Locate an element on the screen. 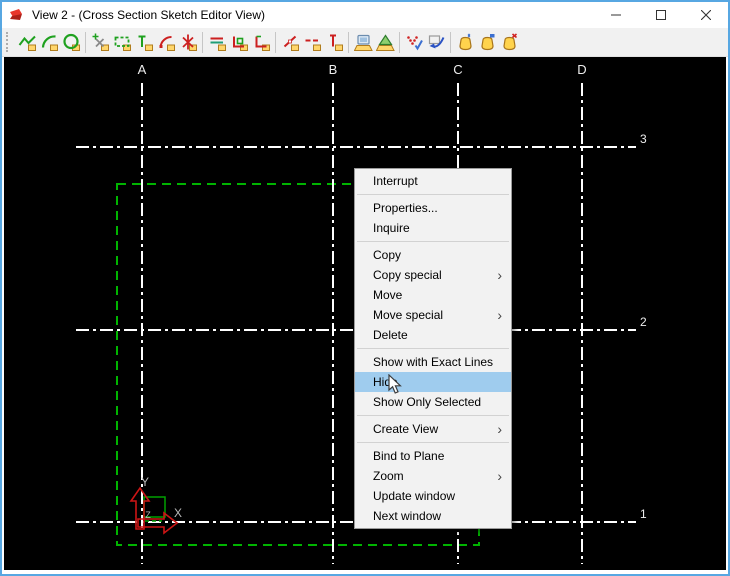 This screenshot has height=576, width=730. app-icon is located at coordinates (17, 15).